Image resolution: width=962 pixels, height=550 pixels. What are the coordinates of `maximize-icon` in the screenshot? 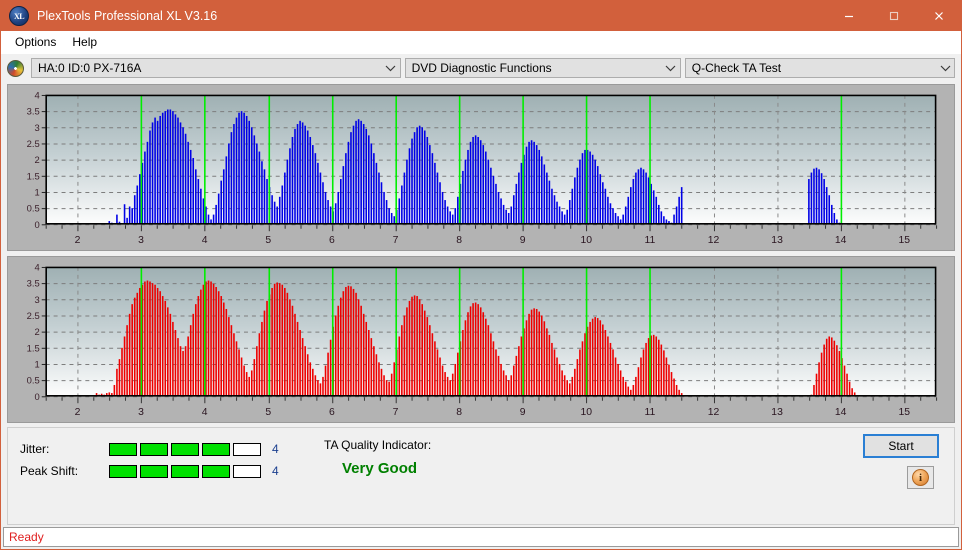 It's located at (893, 16).